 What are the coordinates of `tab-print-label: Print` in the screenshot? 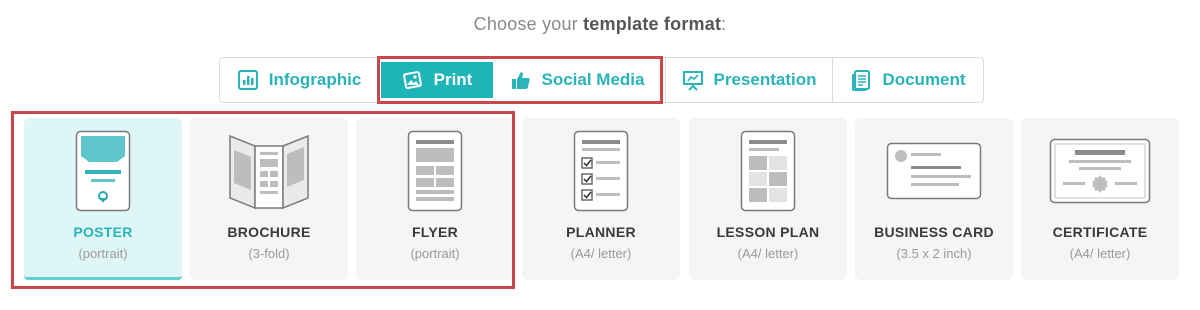 It's located at (453, 79).